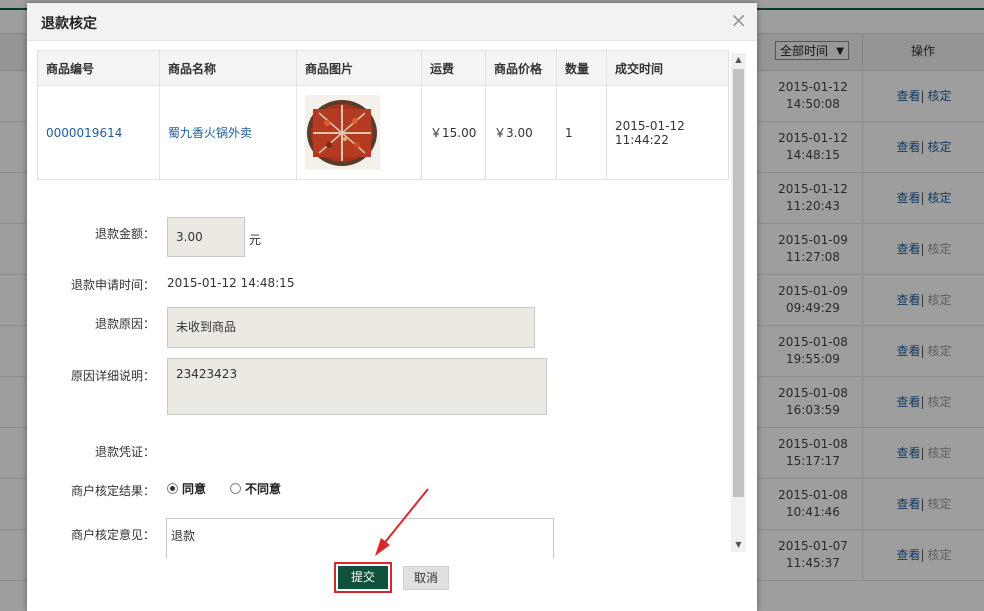  What do you see at coordinates (263, 489) in the screenshot?
I see `radio-disagree-label: 不同意` at bounding box center [263, 489].